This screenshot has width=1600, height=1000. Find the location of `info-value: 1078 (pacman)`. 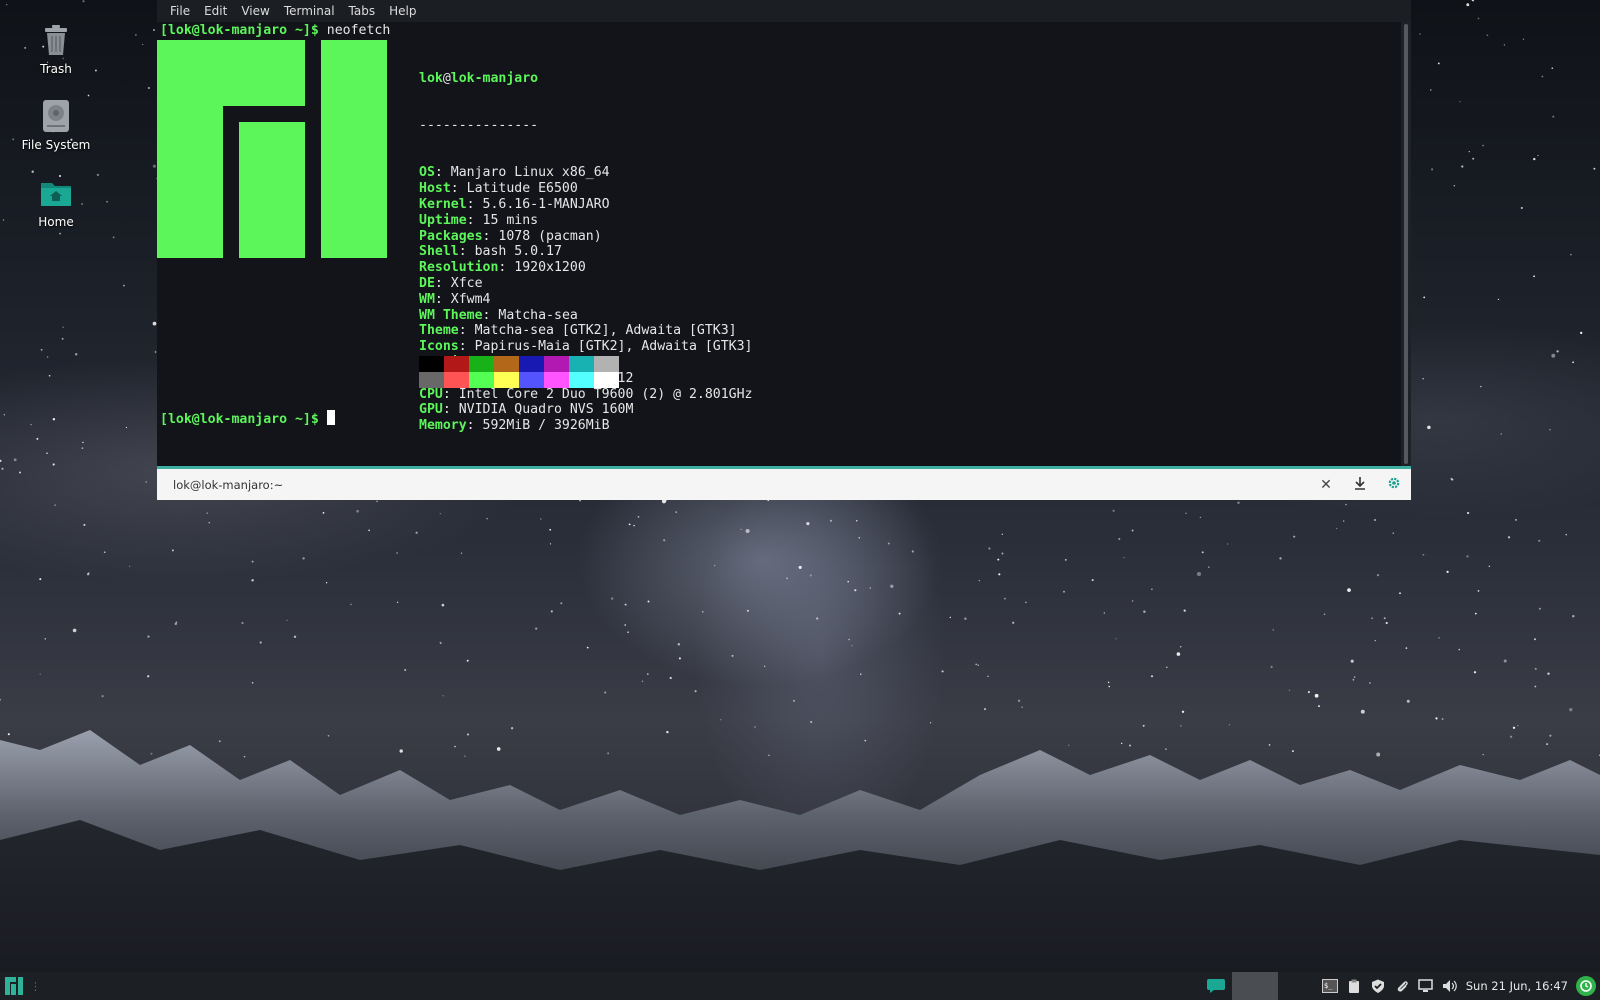

info-value: 1078 (pacman) is located at coordinates (550, 236).